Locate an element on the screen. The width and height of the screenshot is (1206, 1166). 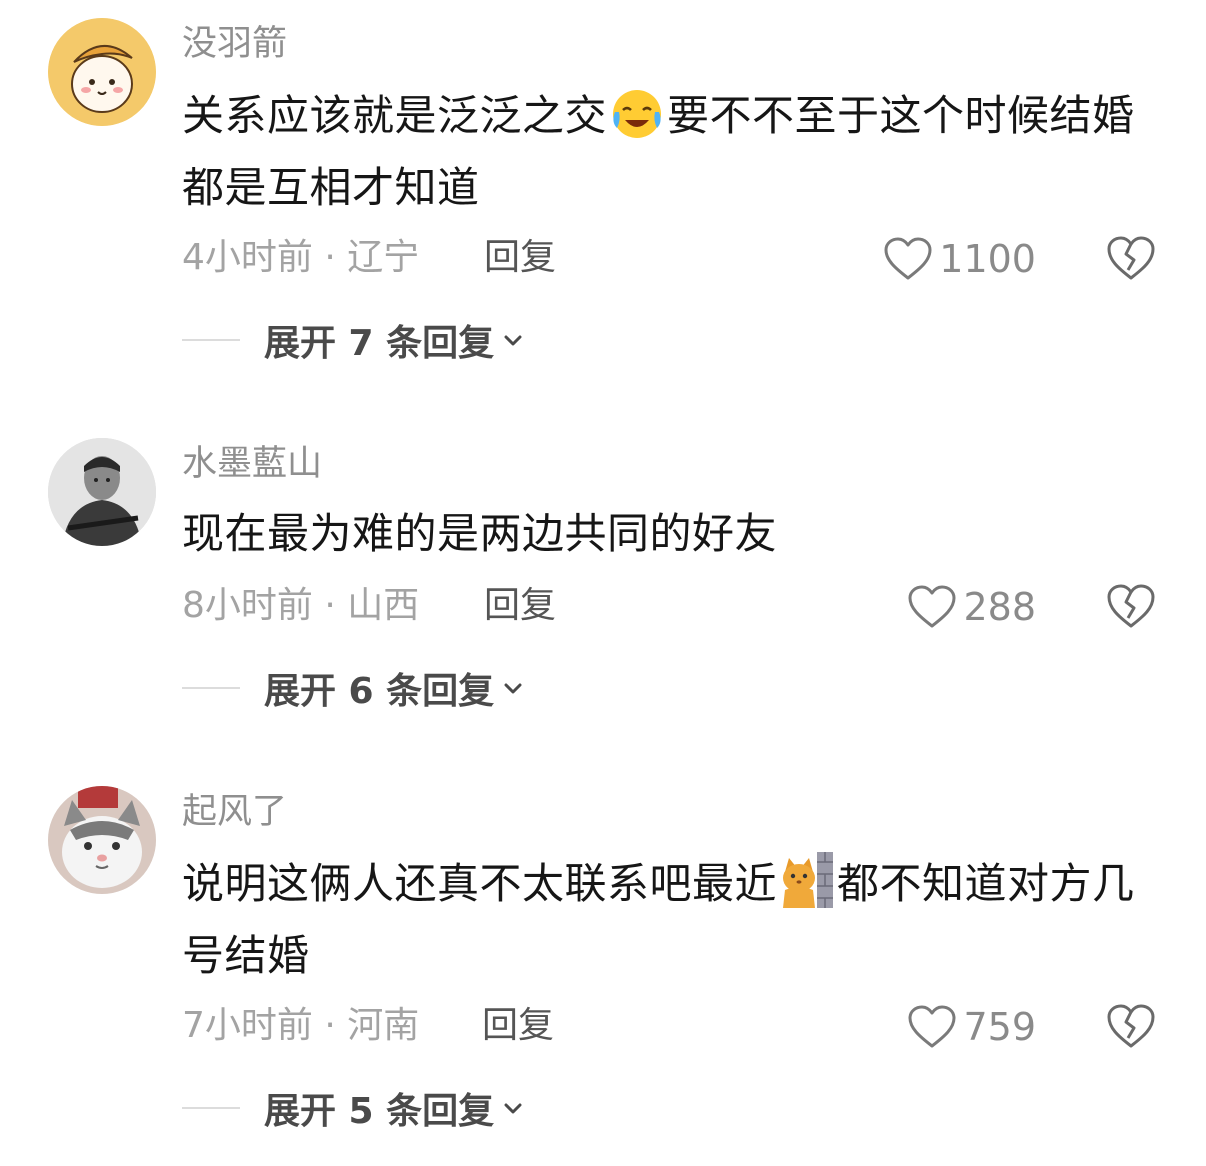
comment-time-location: 8小时前 · 山西 is located at coordinates (301, 605).